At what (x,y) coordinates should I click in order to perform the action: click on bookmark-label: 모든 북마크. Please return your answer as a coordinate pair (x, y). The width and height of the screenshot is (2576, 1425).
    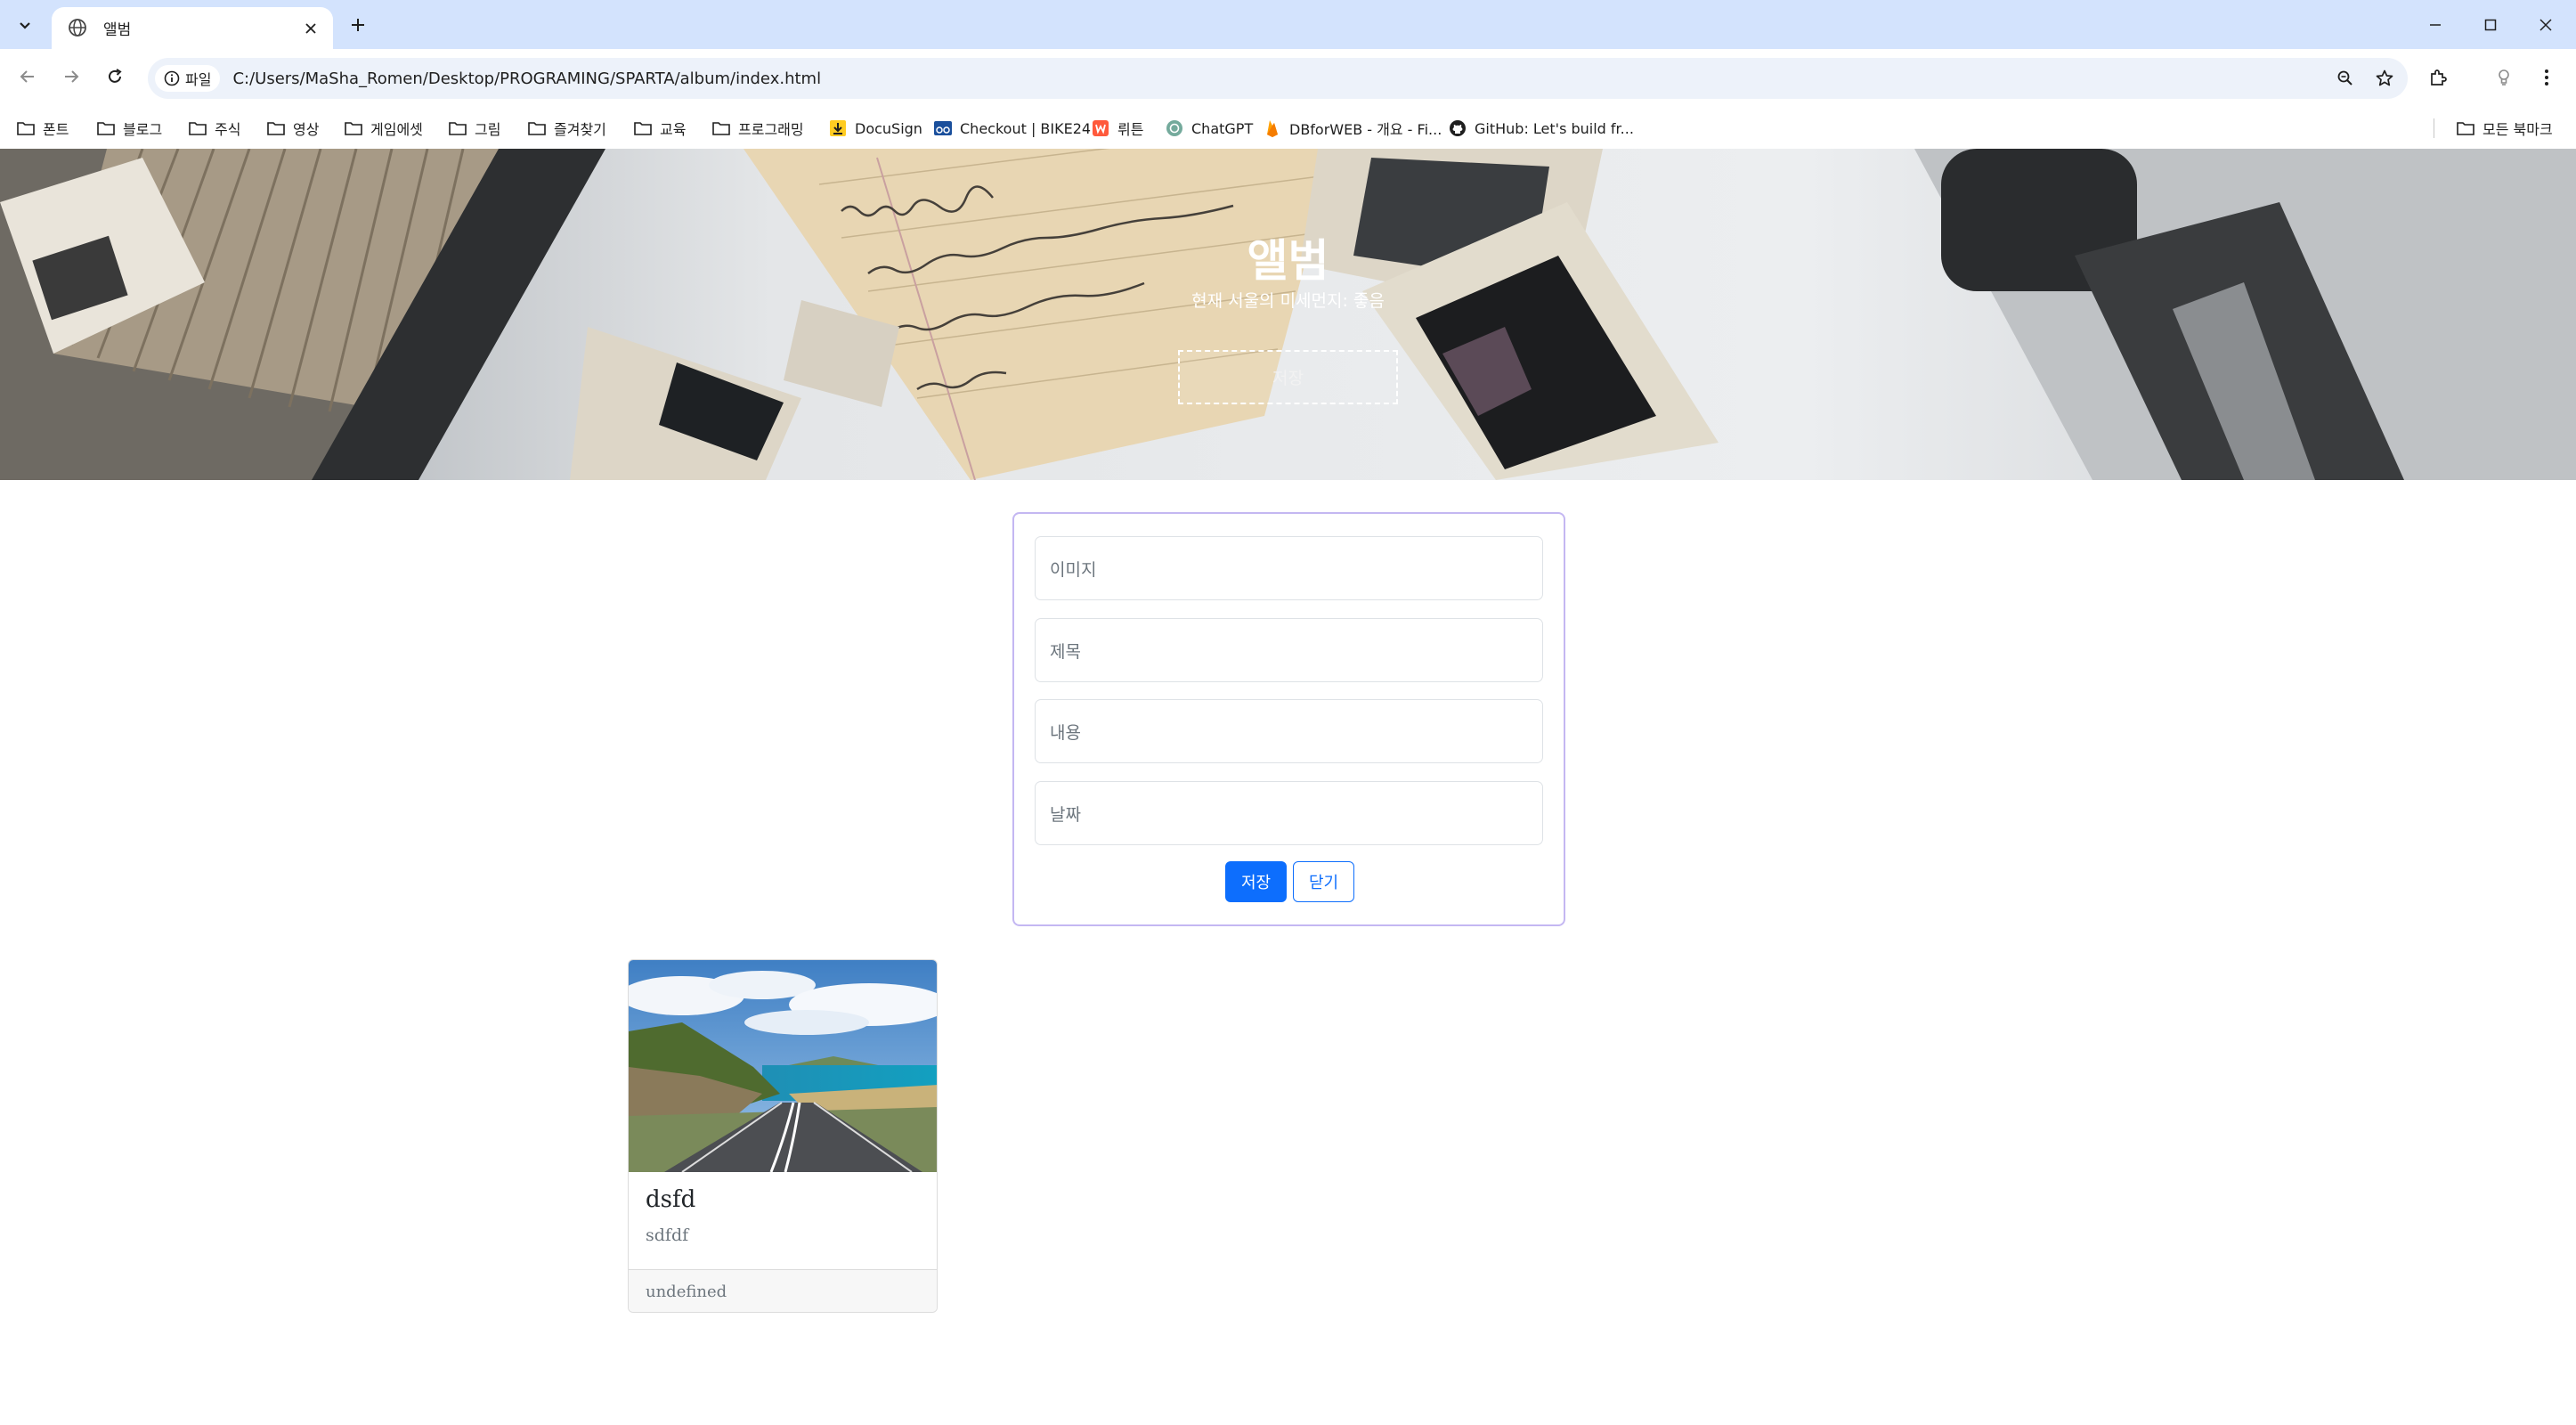
    Looking at the image, I should click on (2518, 129).